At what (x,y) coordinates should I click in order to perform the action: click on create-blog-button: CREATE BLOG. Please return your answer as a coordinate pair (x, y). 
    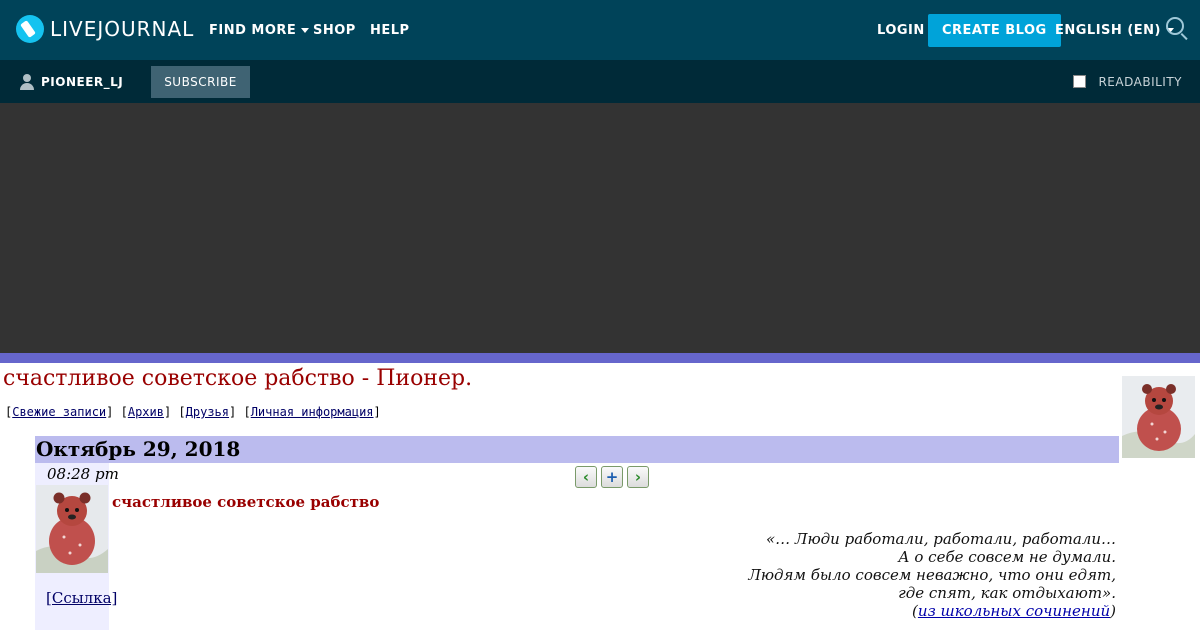
    Looking at the image, I should click on (994, 30).